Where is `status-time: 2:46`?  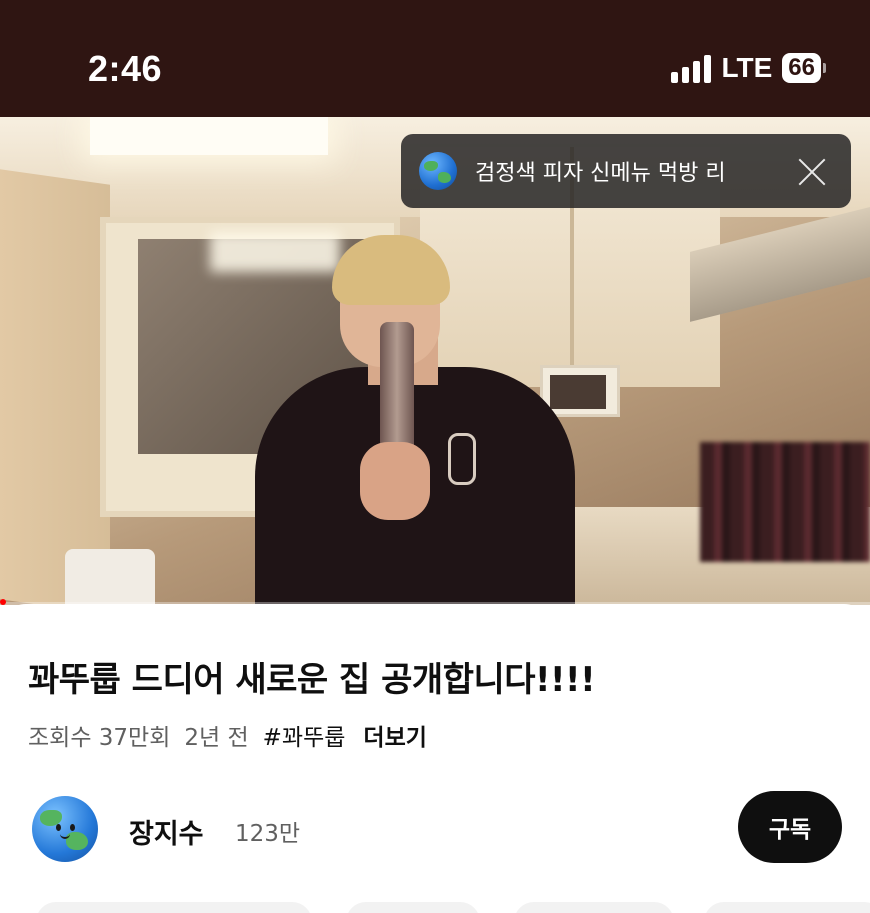 status-time: 2:46 is located at coordinates (125, 68).